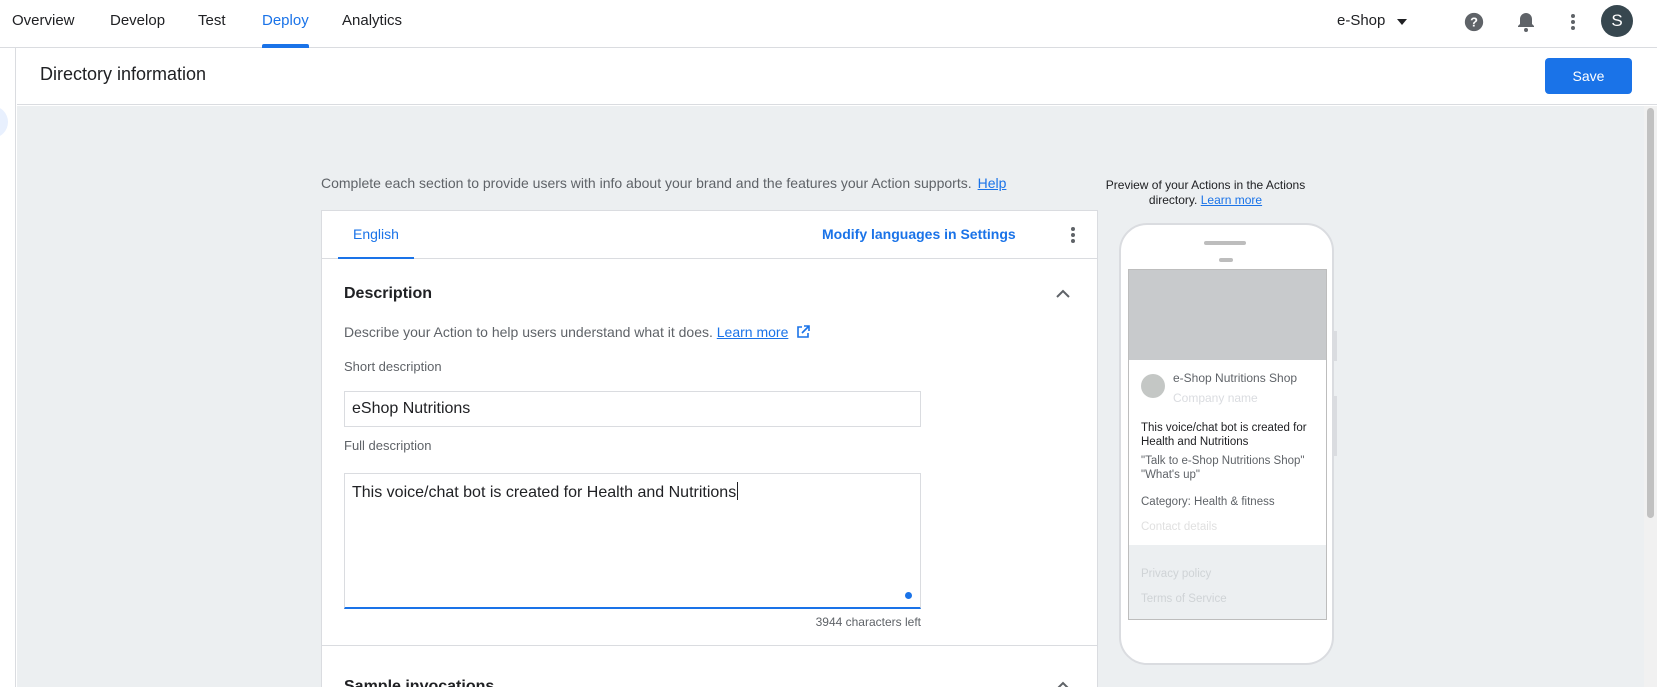 This screenshot has height=687, width=1657. What do you see at coordinates (1227, 315) in the screenshot?
I see `banner-image` at bounding box center [1227, 315].